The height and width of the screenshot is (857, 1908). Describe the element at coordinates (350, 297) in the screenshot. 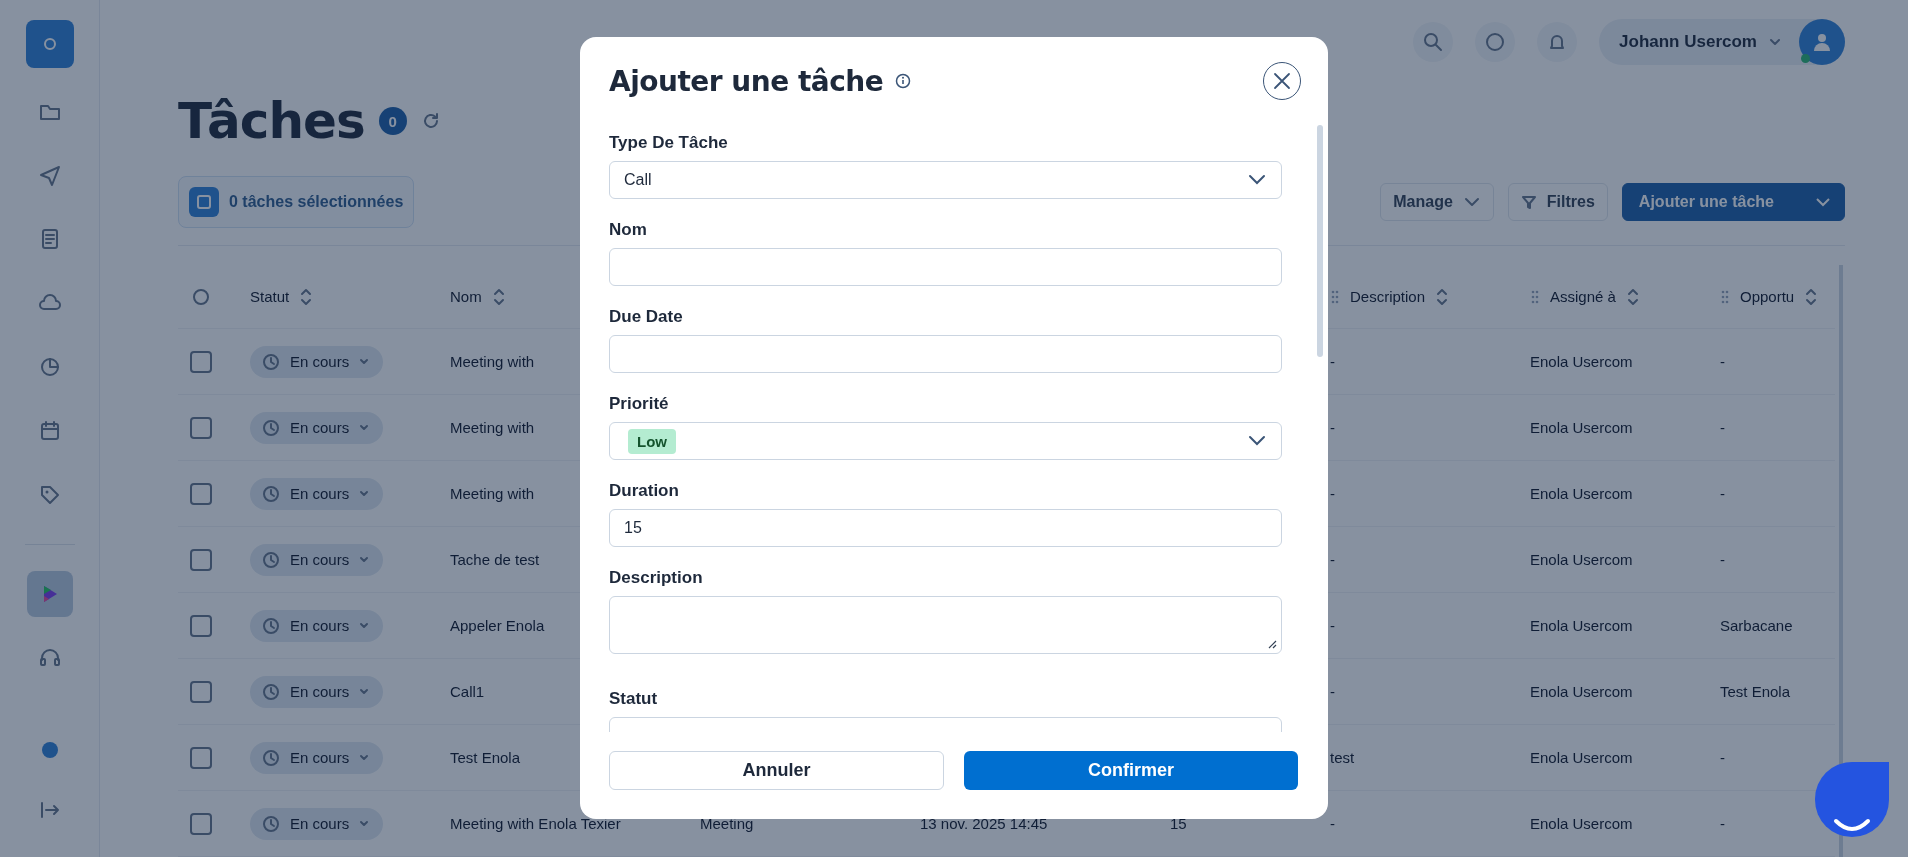

I see `column-header-cell: Statut` at that location.